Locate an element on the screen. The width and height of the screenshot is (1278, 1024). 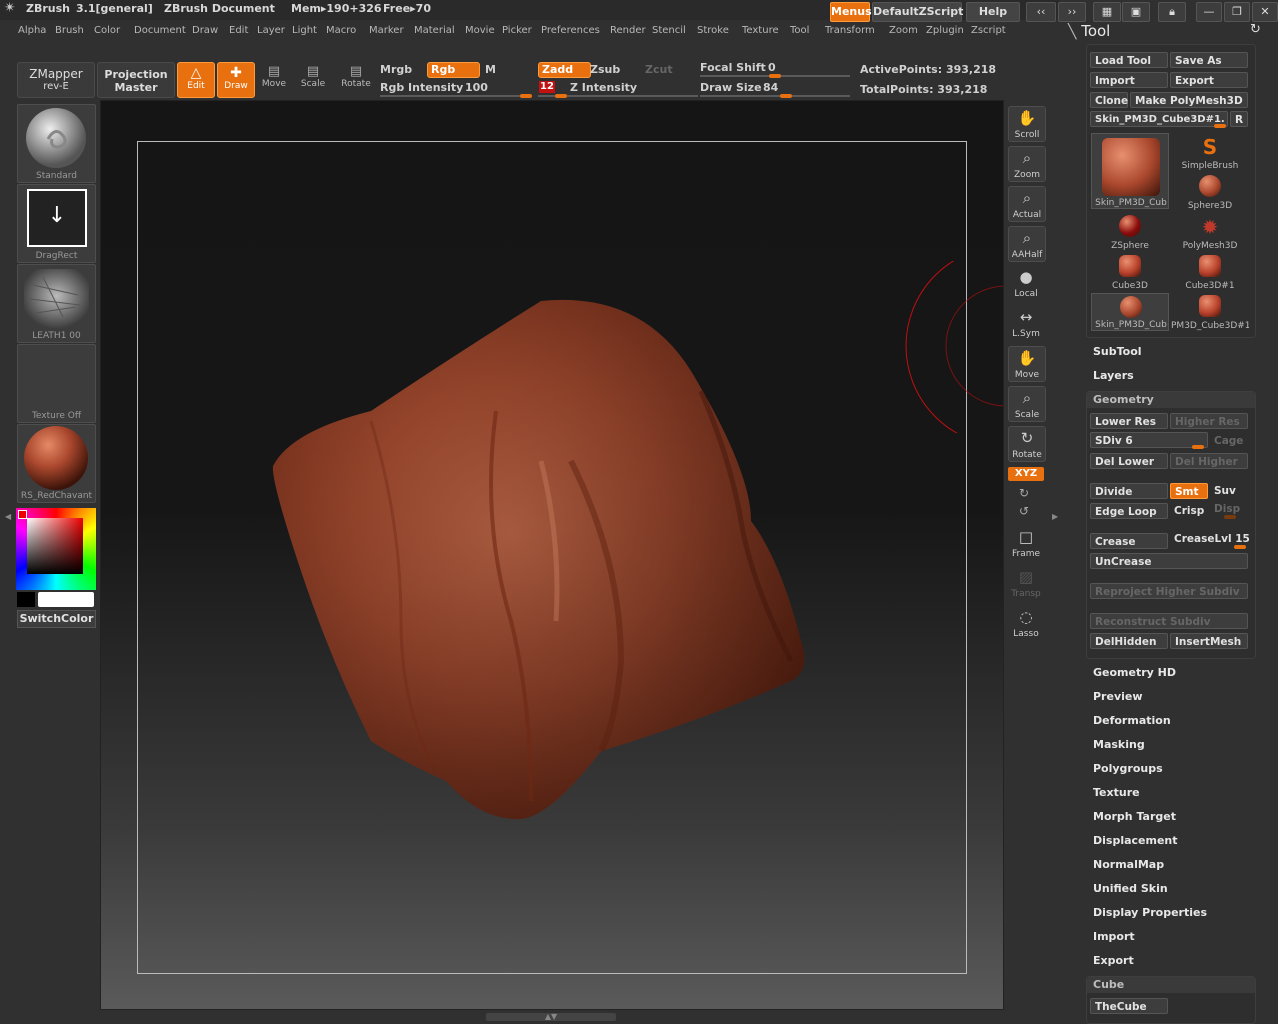
projection-master-button: Projection Master is located at coordinates (136, 80).